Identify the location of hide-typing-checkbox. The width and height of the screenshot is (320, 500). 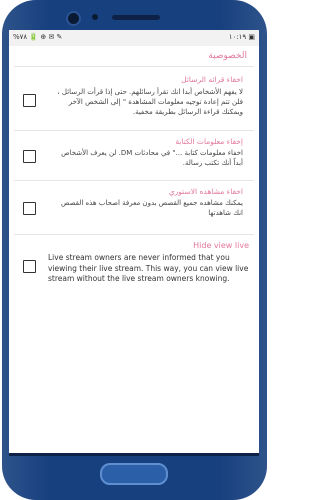
(29, 156).